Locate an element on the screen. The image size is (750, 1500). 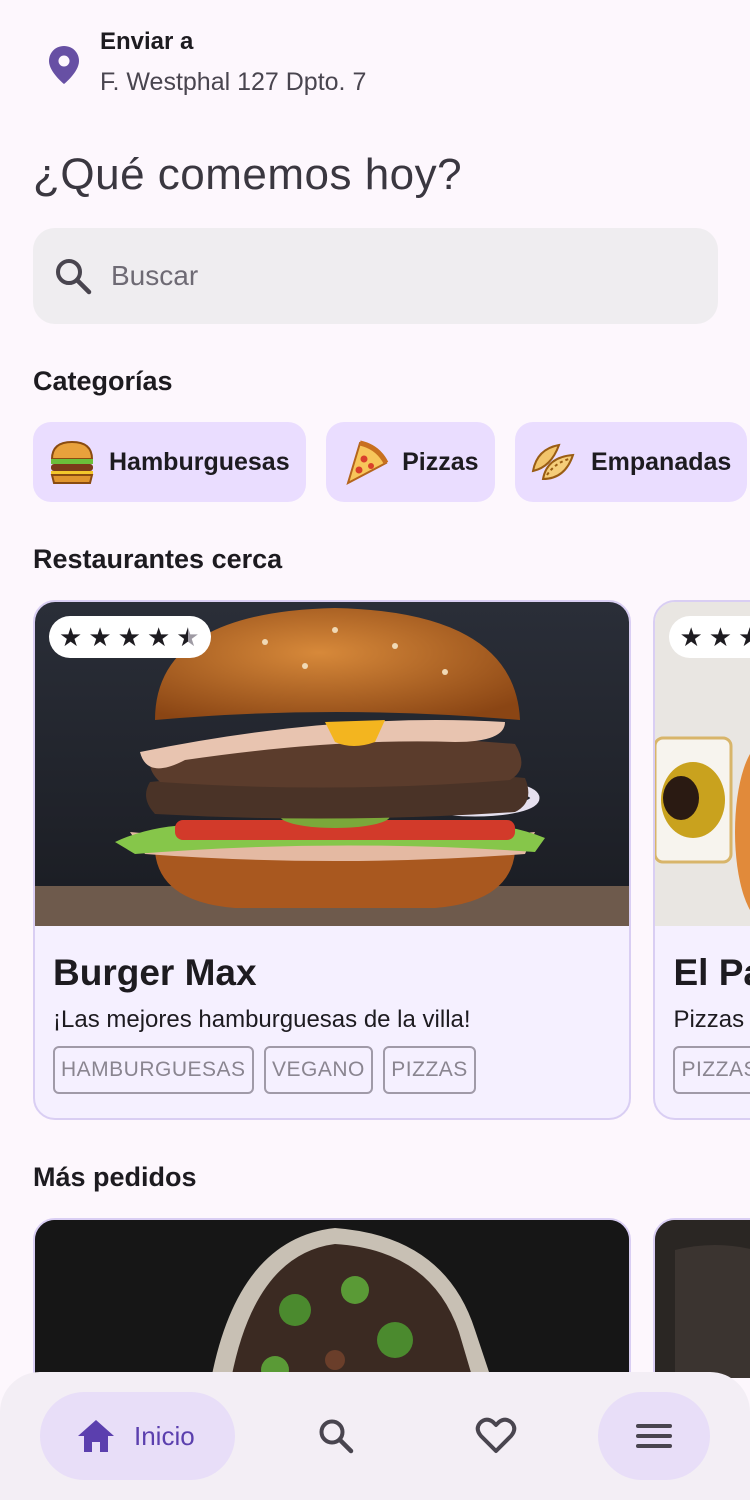
rating-badge: ★ ★ ★ is located at coordinates (709, 637).